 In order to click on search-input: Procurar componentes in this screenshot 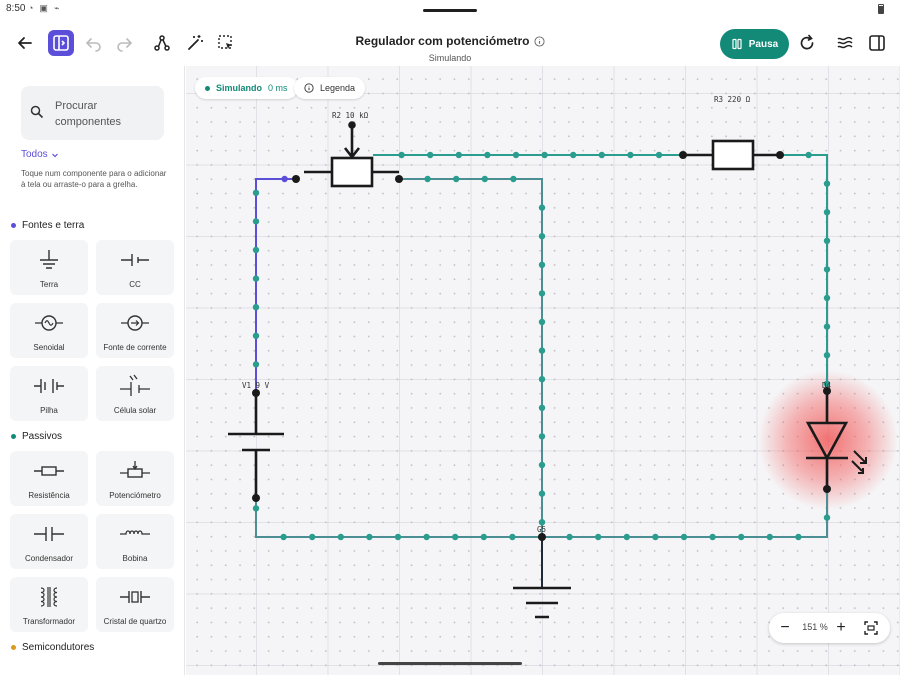, I will do `click(92, 113)`.